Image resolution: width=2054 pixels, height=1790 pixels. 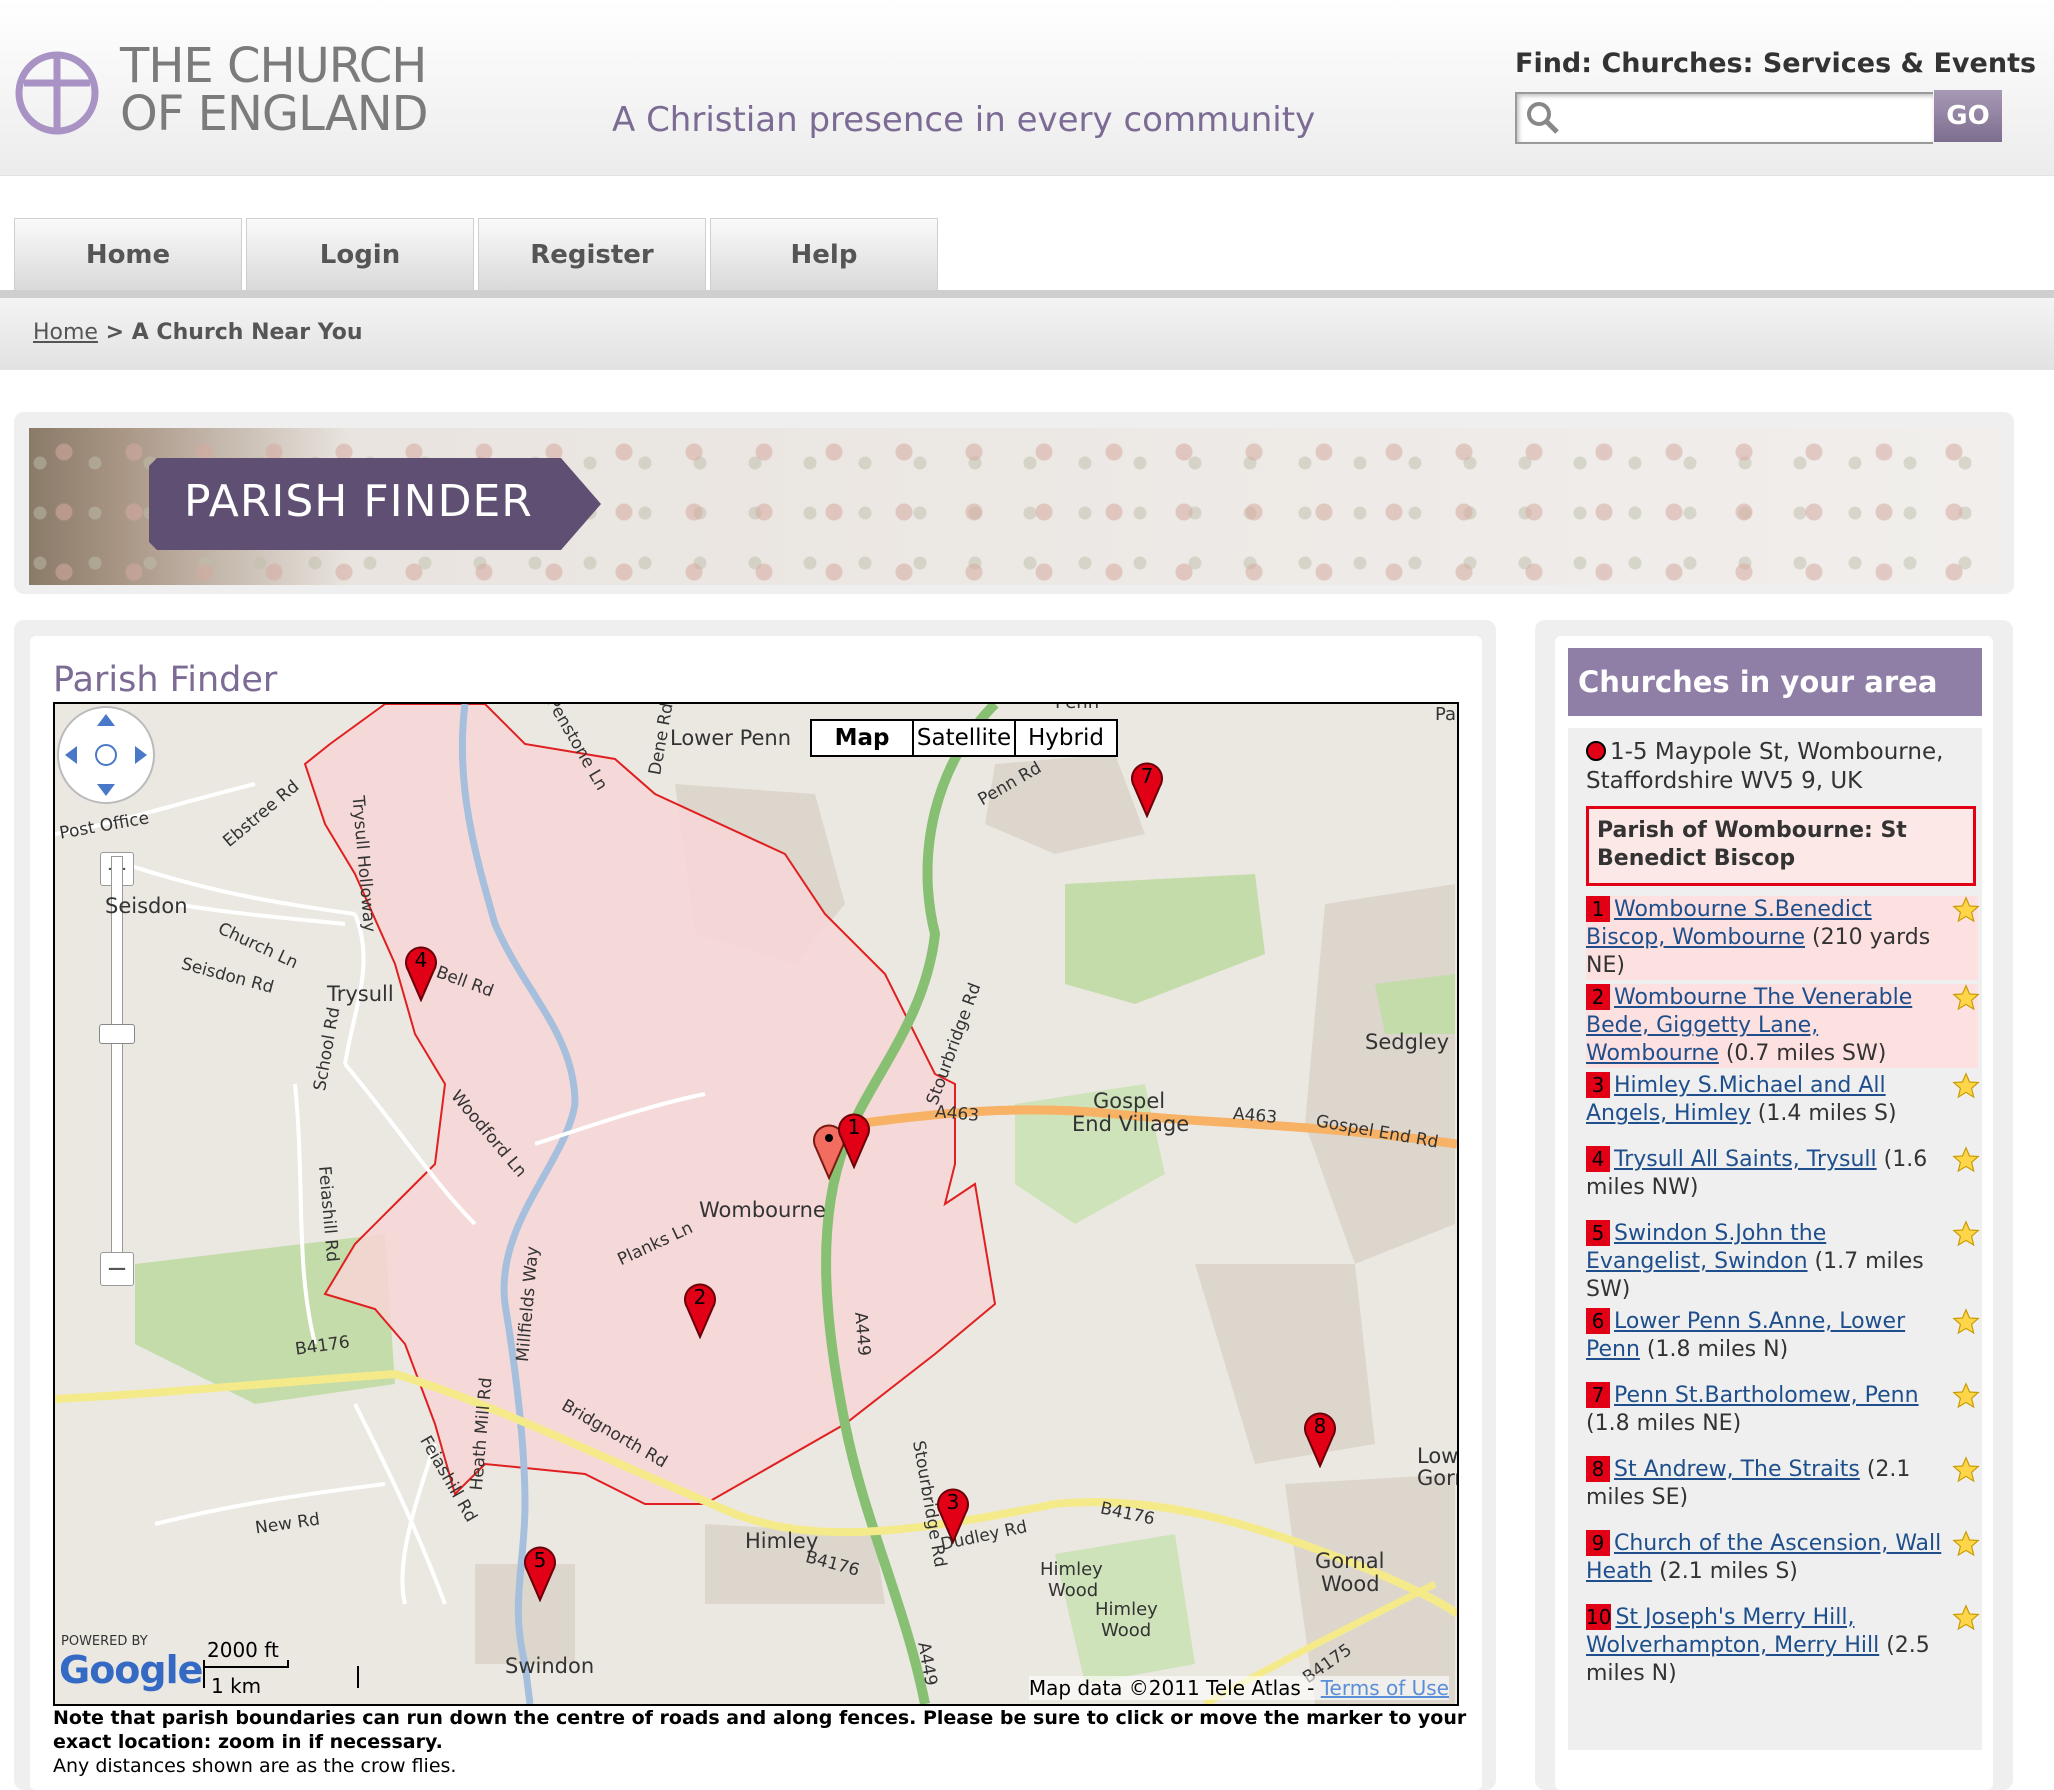 I want to click on church-distance: (1.4 miles S), so click(x=1823, y=1113).